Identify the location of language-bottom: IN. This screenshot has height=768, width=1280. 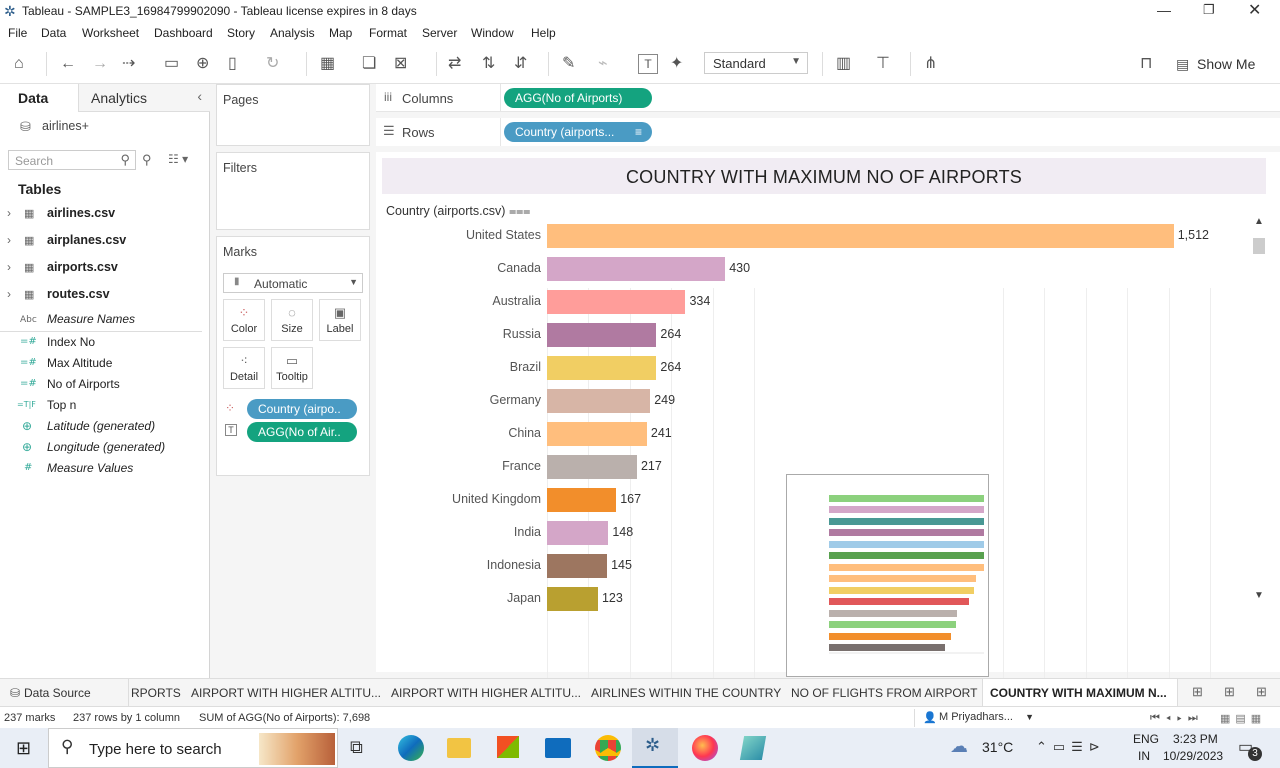
(1144, 756).